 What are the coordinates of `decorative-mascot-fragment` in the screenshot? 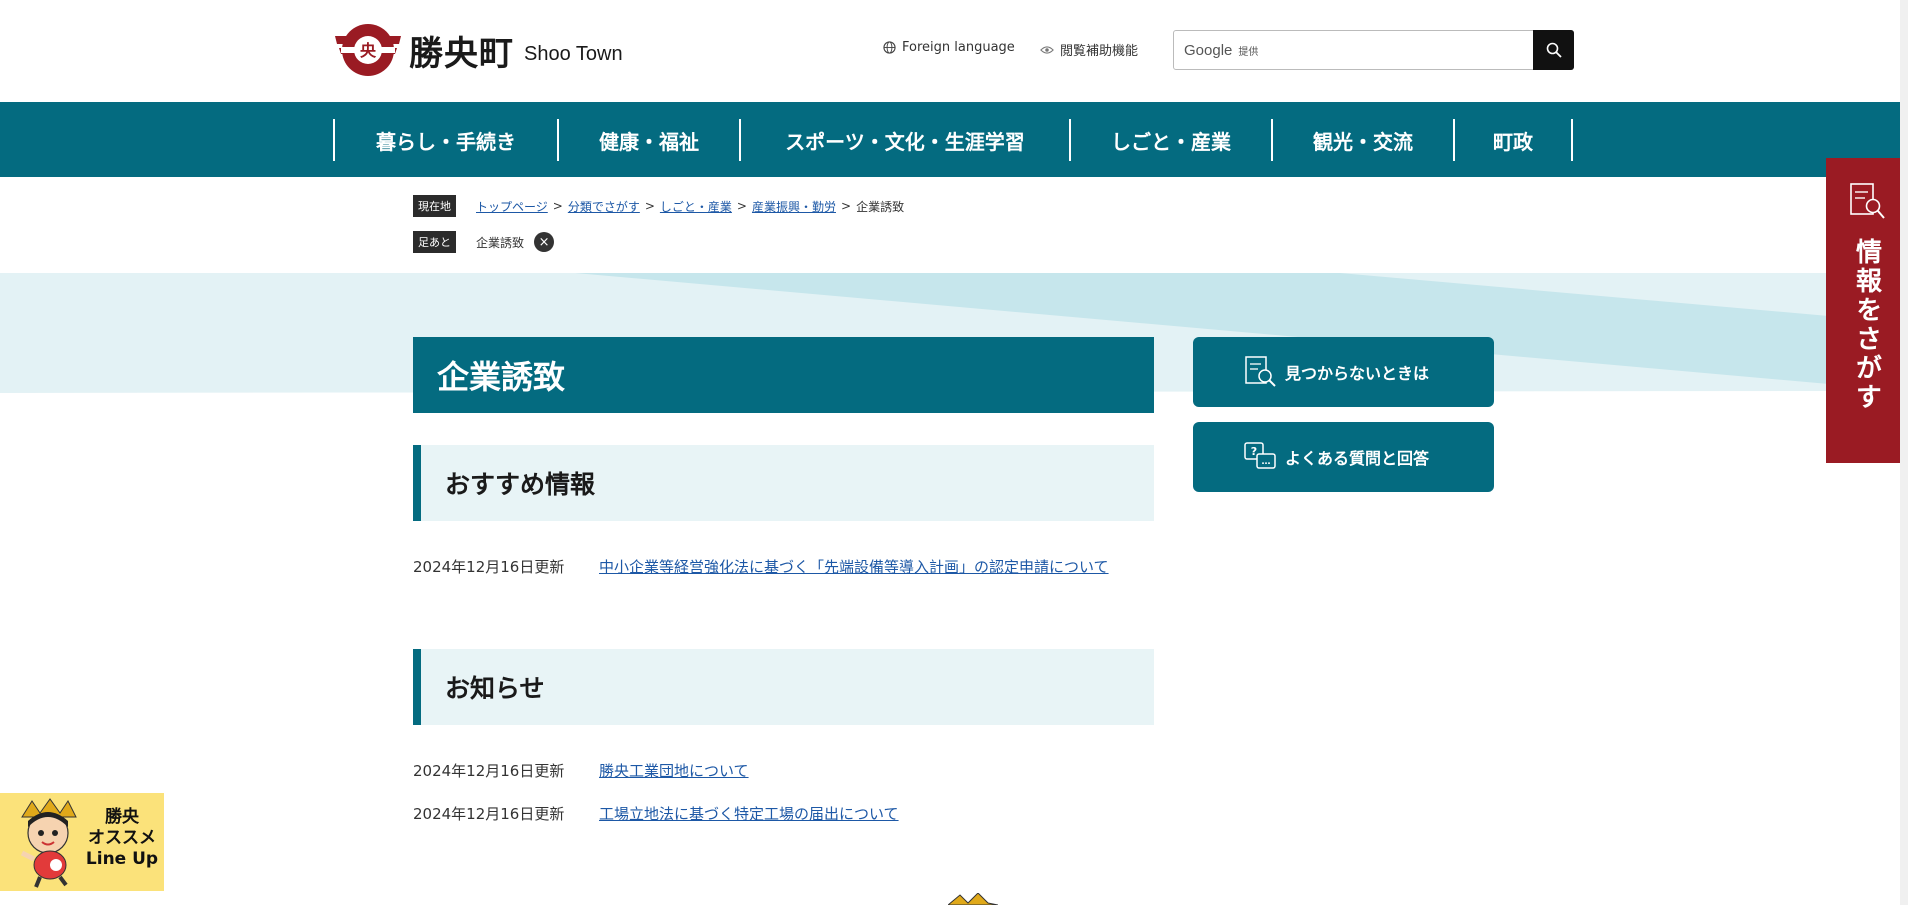 It's located at (973, 899).